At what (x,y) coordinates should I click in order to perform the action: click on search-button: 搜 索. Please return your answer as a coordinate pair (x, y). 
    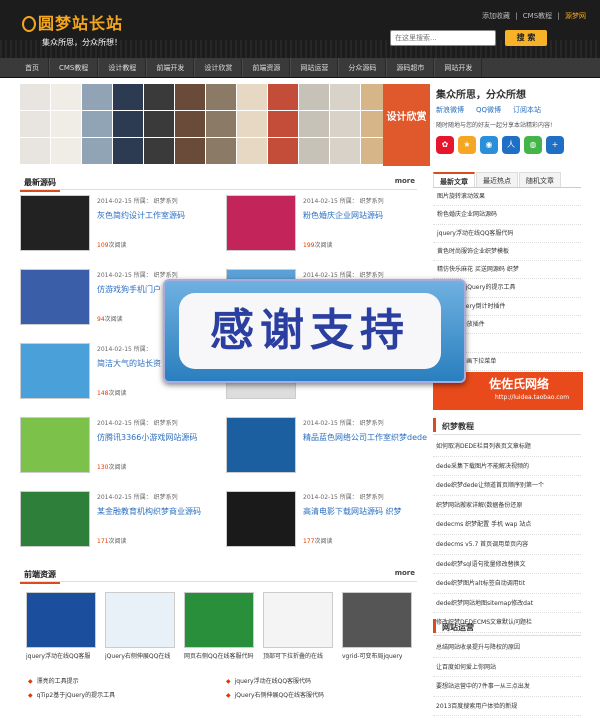
    Looking at the image, I should click on (526, 38).